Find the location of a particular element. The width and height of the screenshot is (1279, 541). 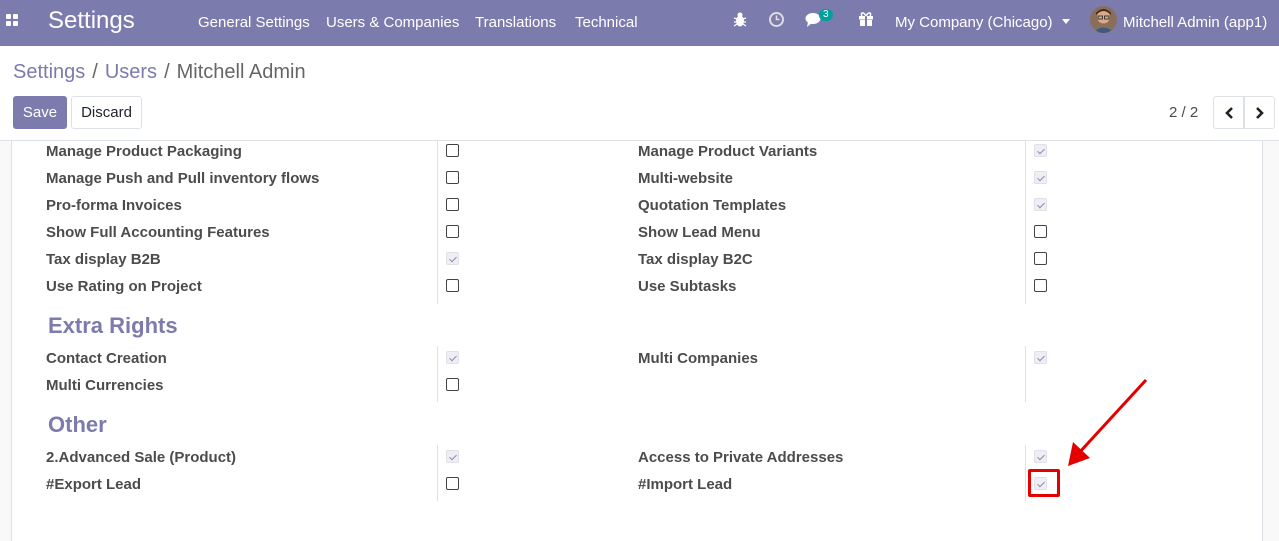

app-title: Settings is located at coordinates (91, 20).